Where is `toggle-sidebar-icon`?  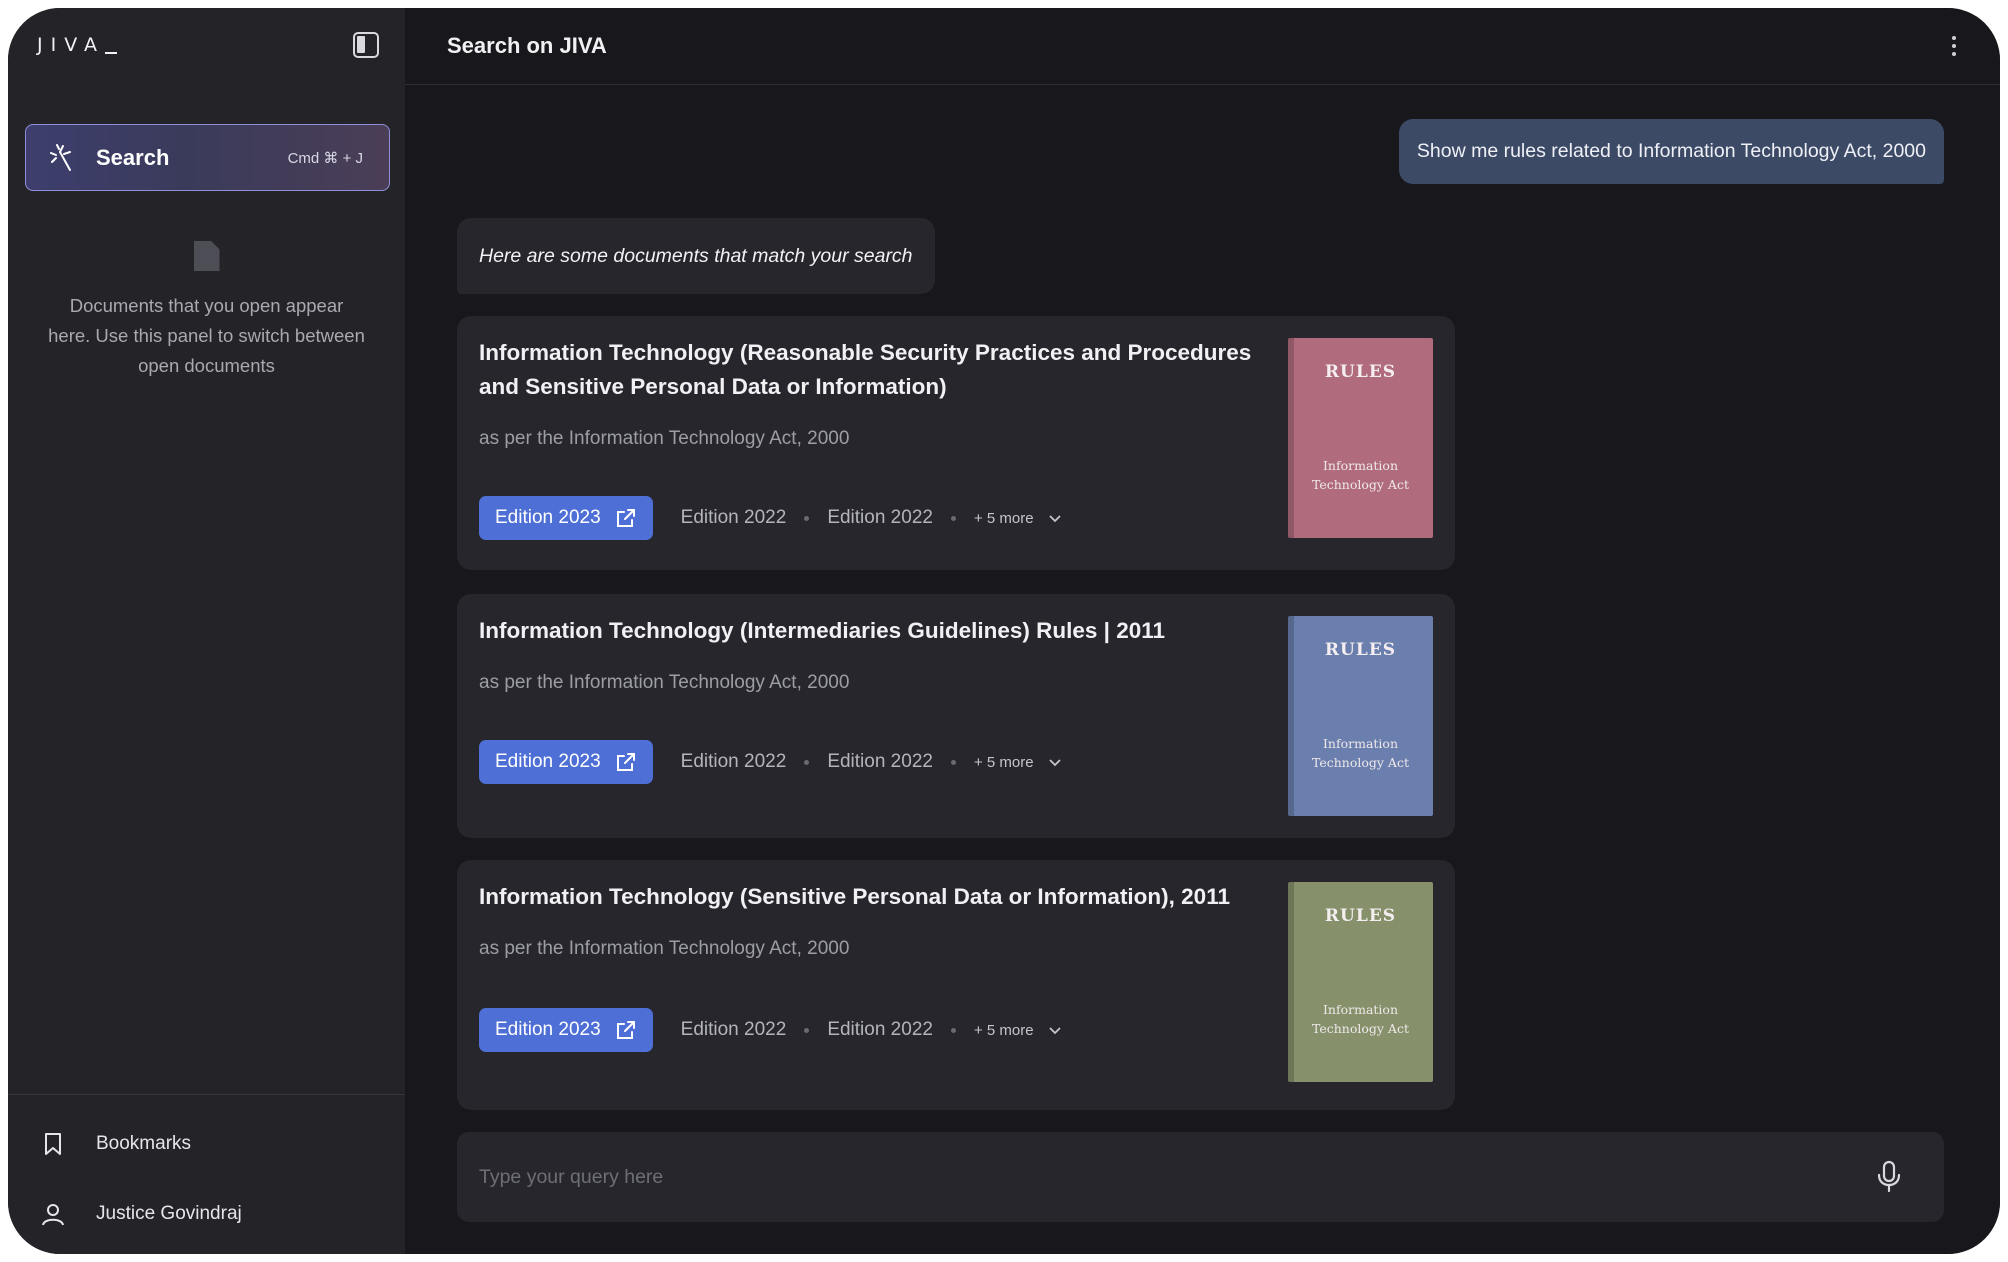
toggle-sidebar-icon is located at coordinates (366, 45).